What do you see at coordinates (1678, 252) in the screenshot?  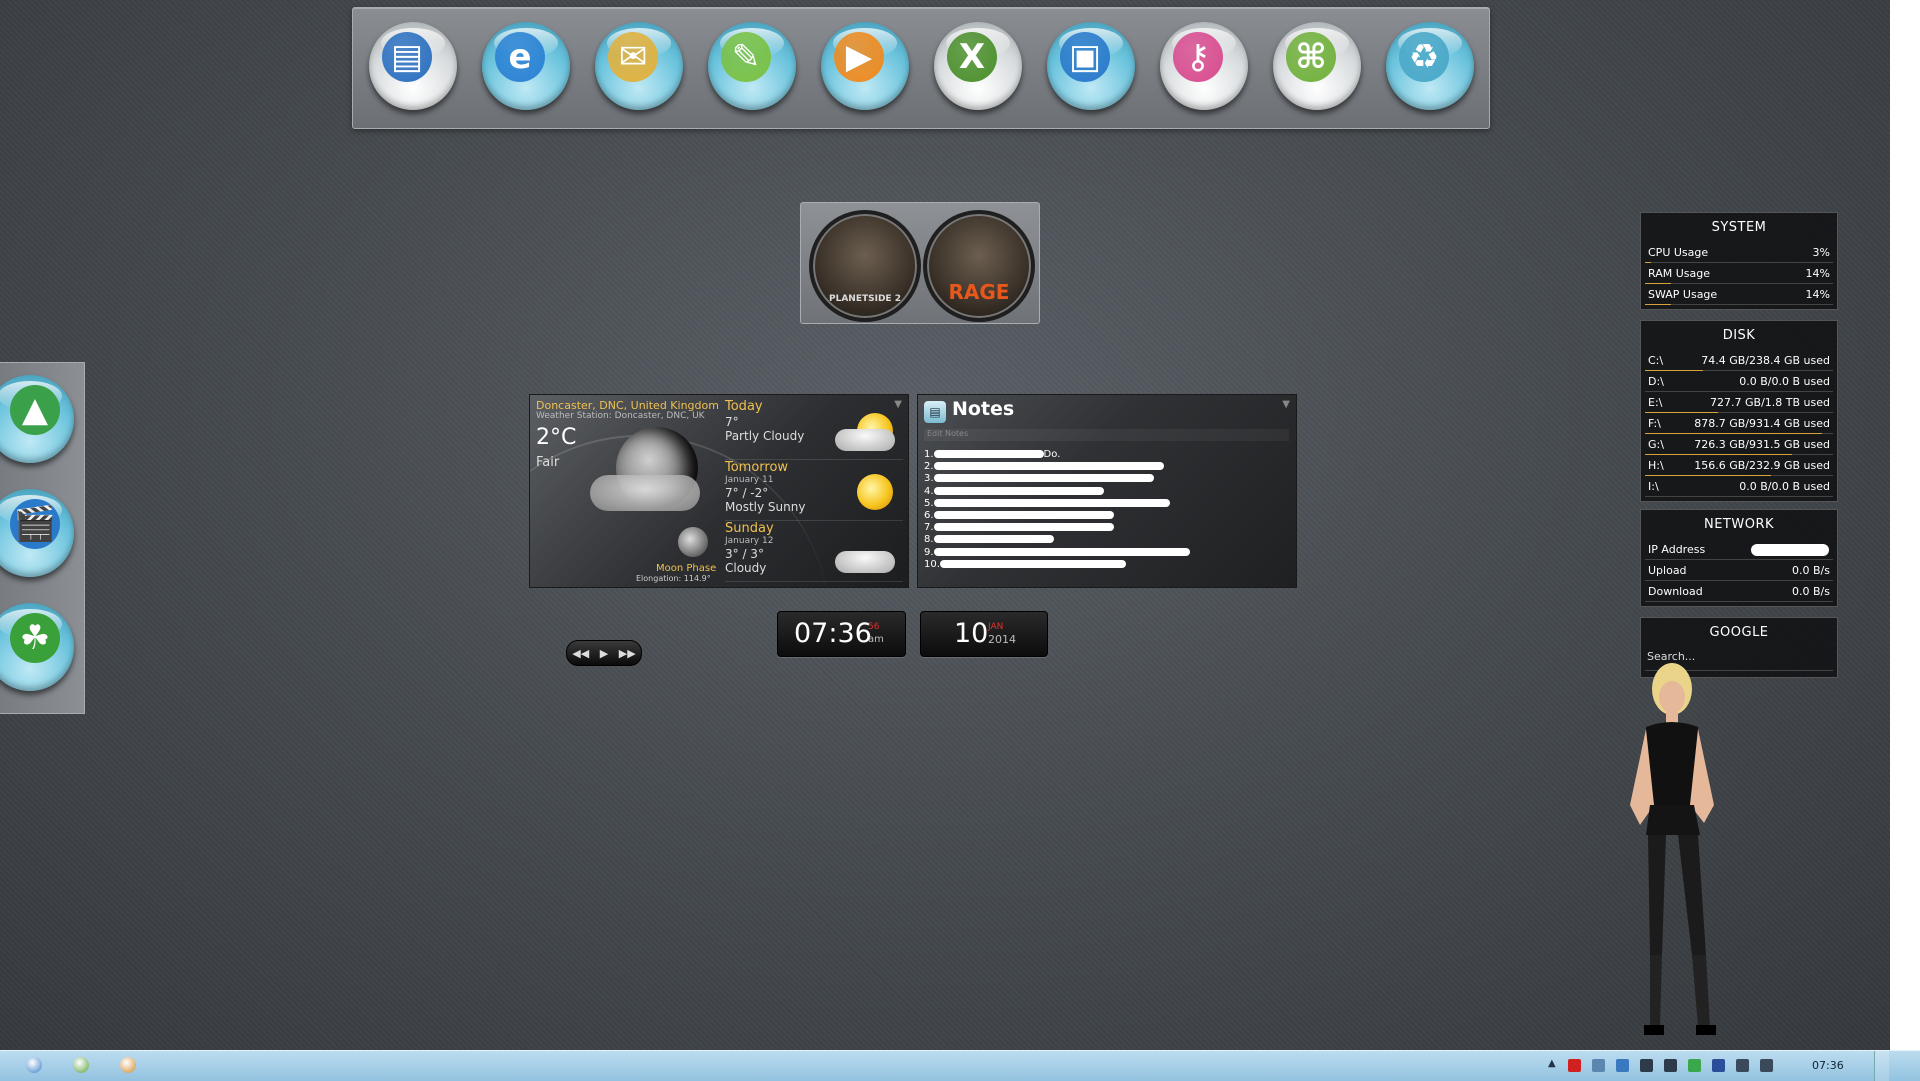 I see `system-label: CPU Usage` at bounding box center [1678, 252].